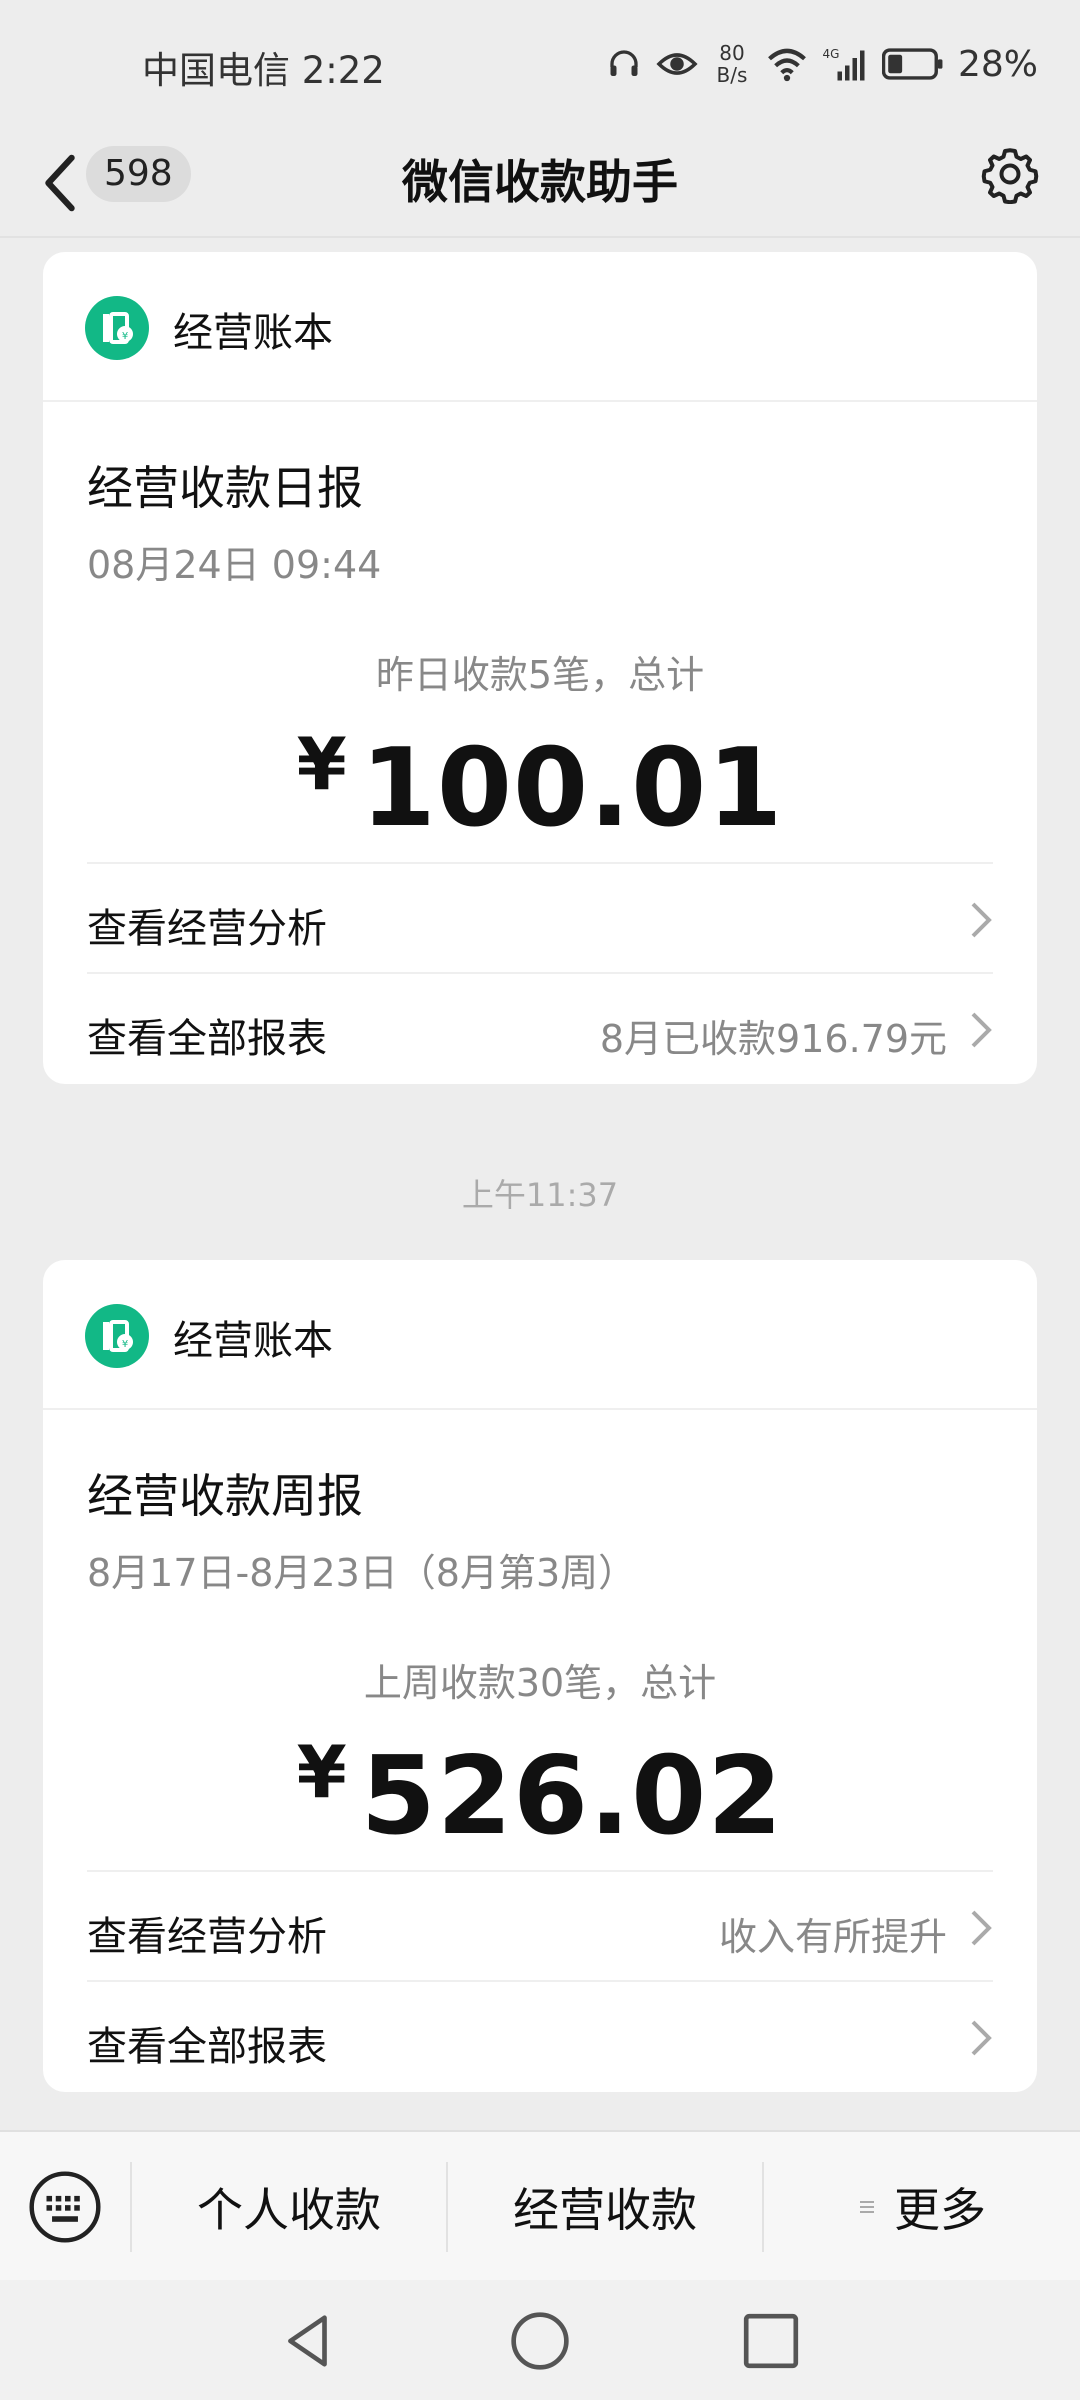 The height and width of the screenshot is (2400, 1080). Describe the element at coordinates (773, 1039) in the screenshot. I see `row-value: 8月已收款916.79元` at that location.